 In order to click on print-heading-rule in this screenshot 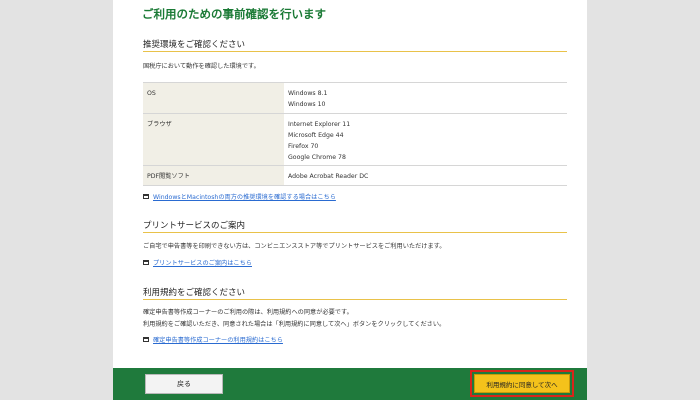, I will do `click(355, 232)`.